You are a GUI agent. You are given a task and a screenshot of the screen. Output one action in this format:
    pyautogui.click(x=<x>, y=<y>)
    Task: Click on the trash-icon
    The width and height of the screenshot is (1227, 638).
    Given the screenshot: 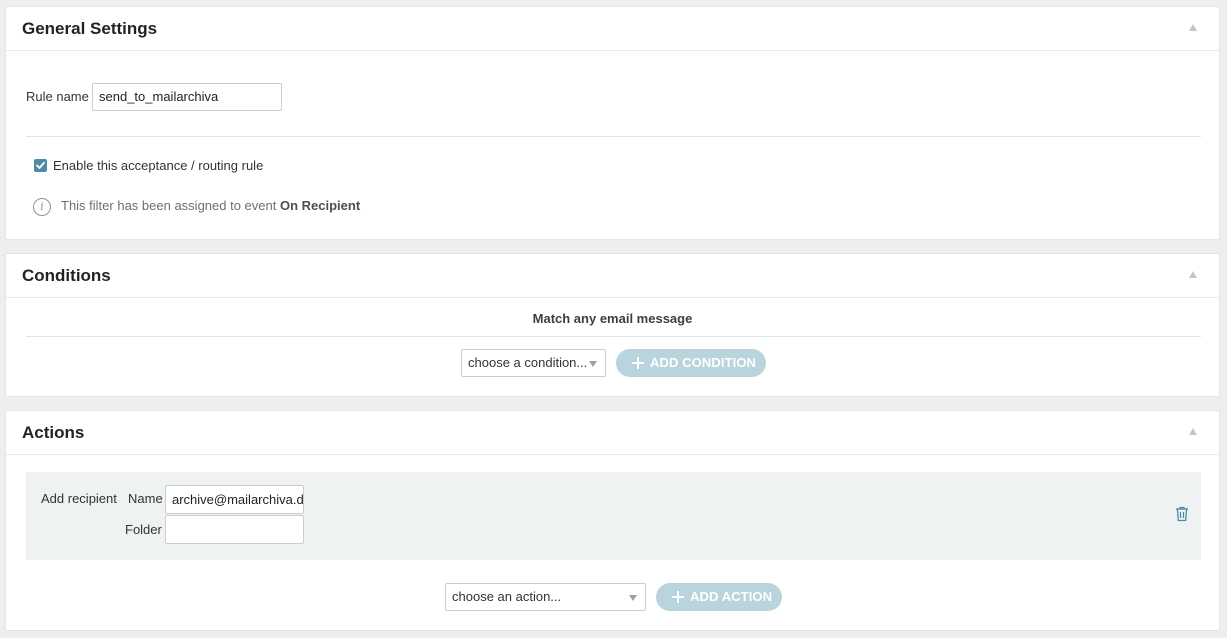 What is the action you would take?
    pyautogui.click(x=1182, y=514)
    